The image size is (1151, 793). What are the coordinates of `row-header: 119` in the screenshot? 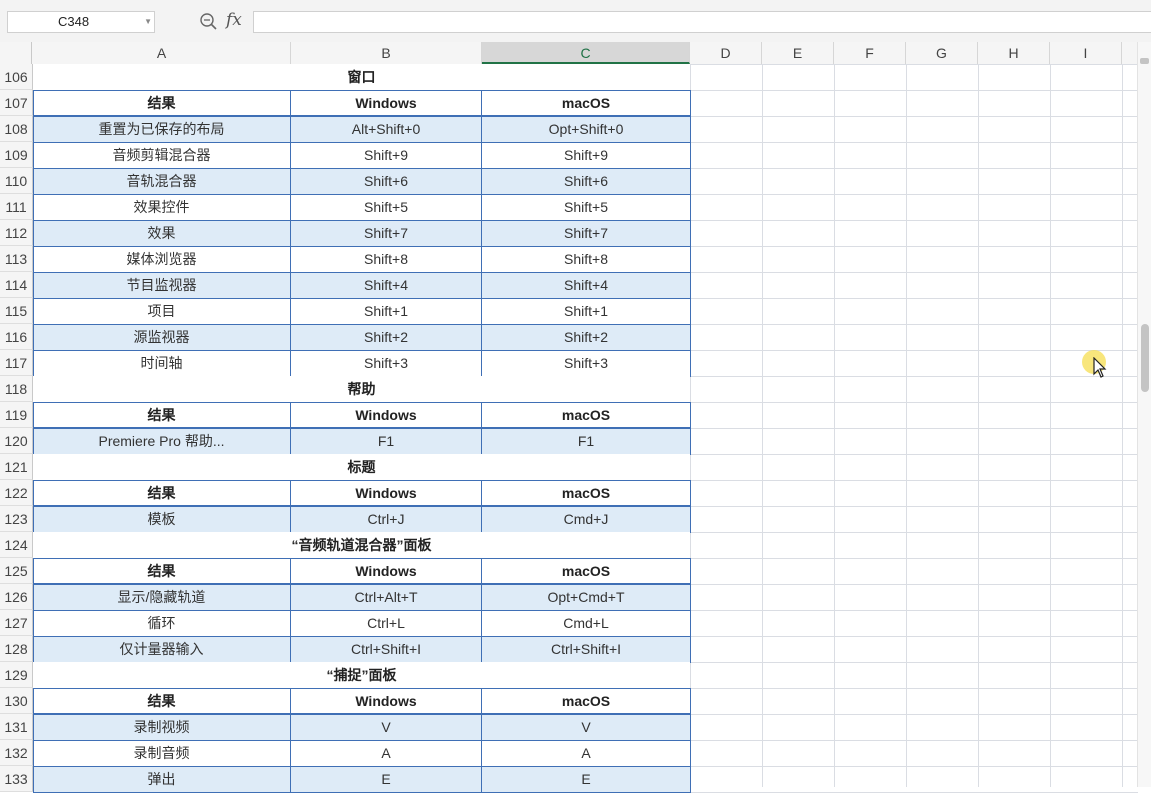 It's located at (16, 415).